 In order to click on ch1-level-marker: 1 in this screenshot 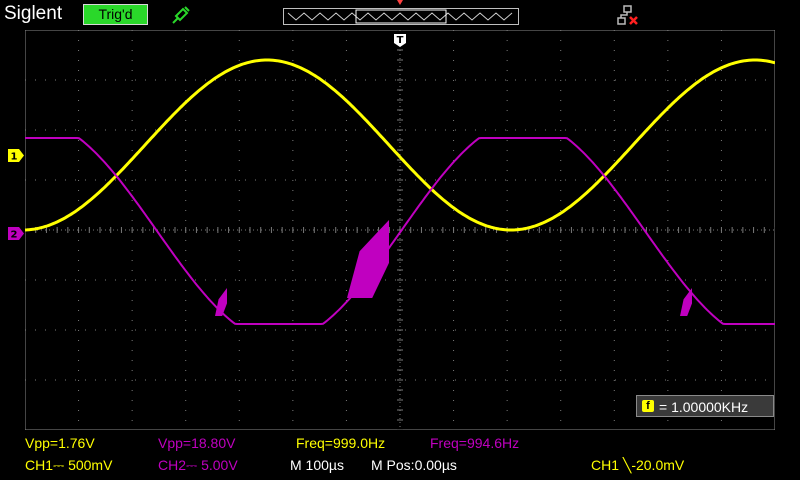, I will do `click(16, 155)`.